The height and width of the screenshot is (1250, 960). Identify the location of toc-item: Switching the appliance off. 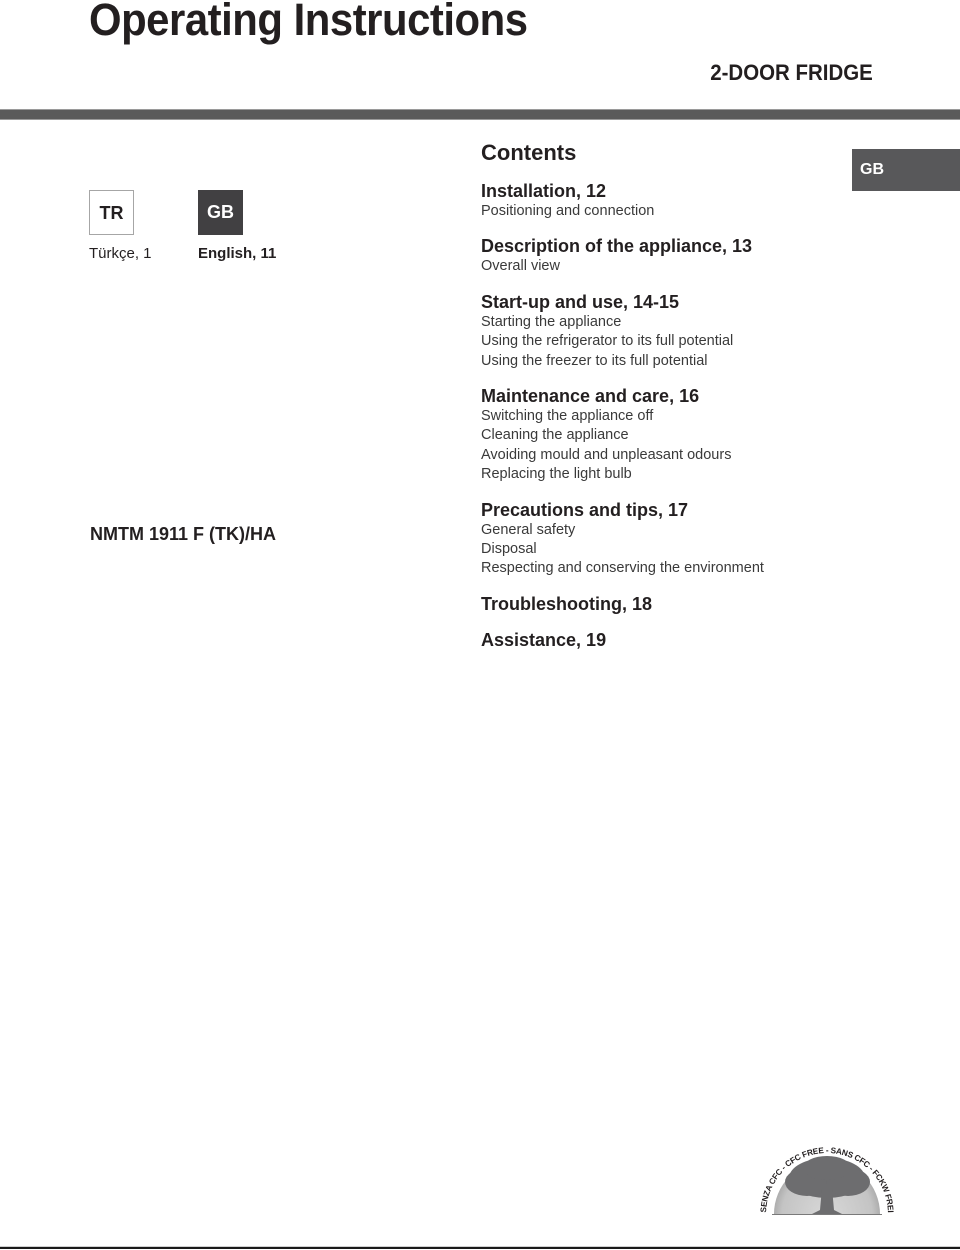
(622, 416).